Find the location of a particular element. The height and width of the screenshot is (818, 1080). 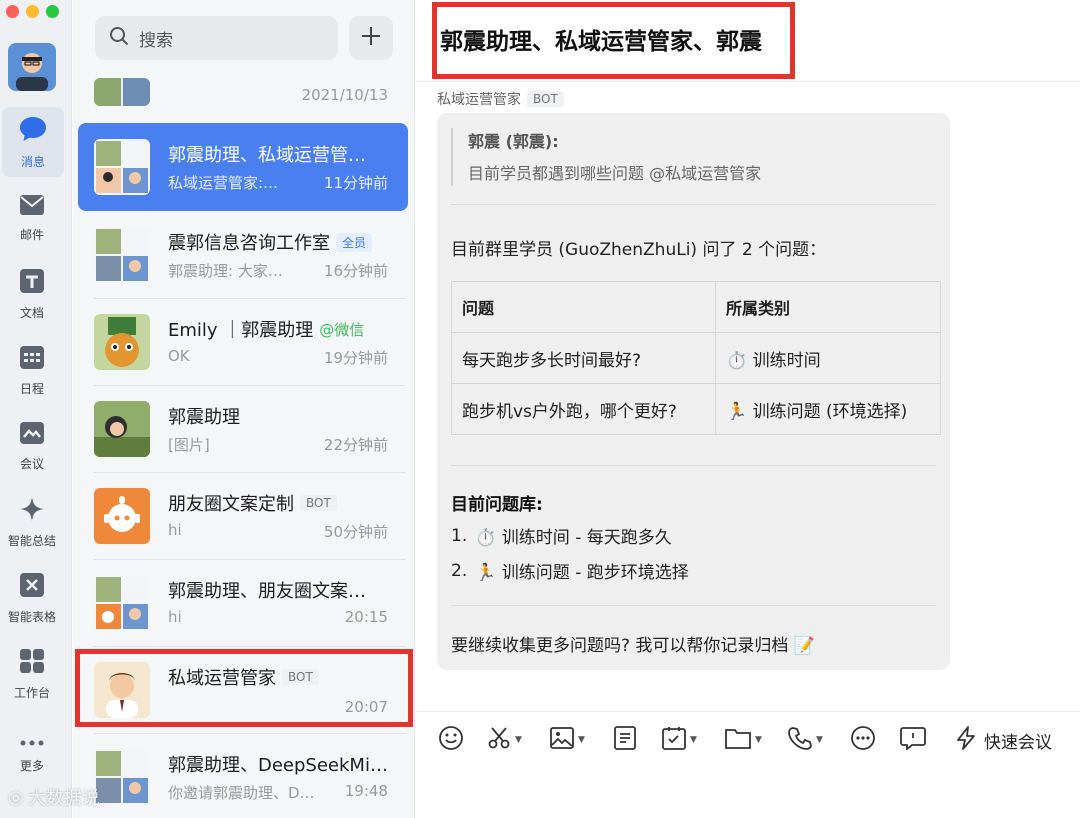

conversation-name: Emily ｜郭震助理 @微信 is located at coordinates (266, 330).